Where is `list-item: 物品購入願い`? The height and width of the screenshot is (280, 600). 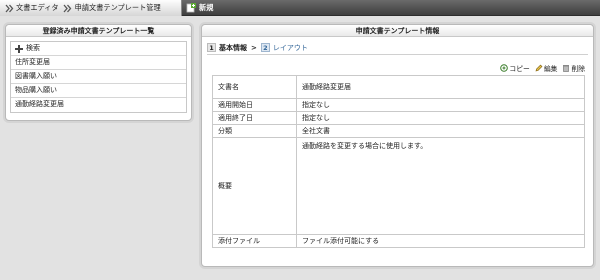
list-item: 物品購入願い is located at coordinates (98, 91).